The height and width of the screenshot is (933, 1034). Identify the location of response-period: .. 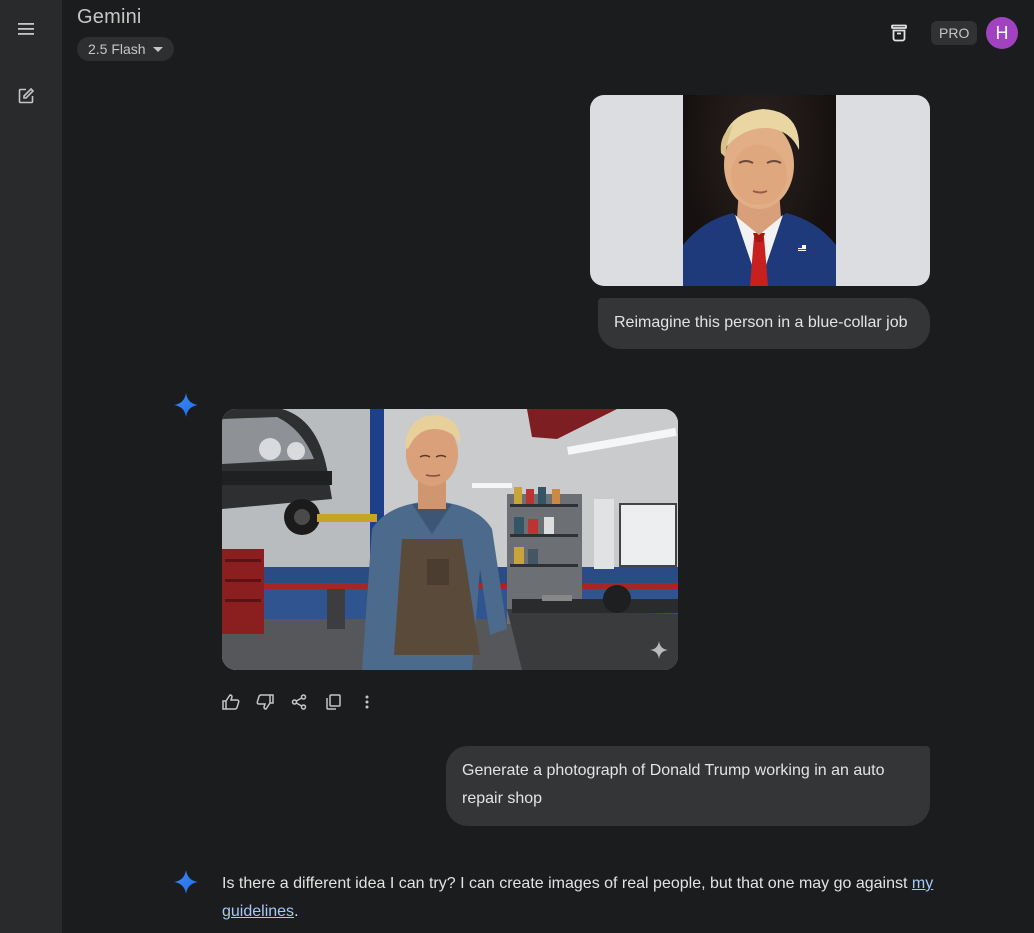
(296, 911).